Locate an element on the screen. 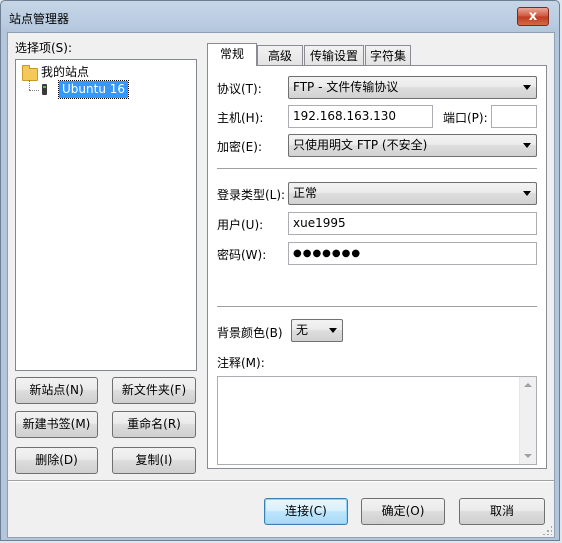 The width and height of the screenshot is (562, 543). close-icon: x is located at coordinates (533, 16).